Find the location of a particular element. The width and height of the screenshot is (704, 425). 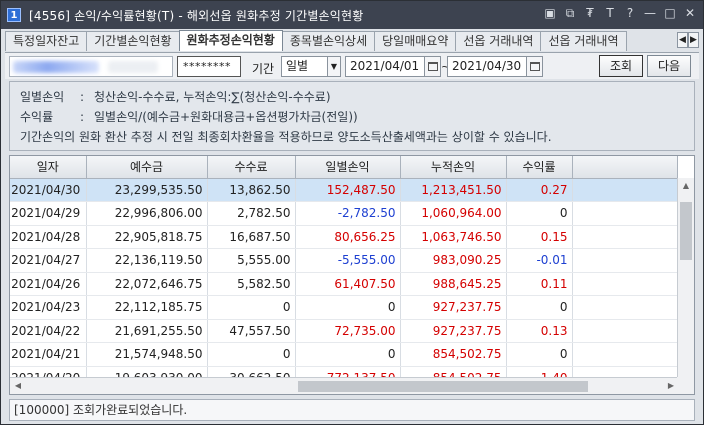

query-button: 조회 is located at coordinates (621, 66).